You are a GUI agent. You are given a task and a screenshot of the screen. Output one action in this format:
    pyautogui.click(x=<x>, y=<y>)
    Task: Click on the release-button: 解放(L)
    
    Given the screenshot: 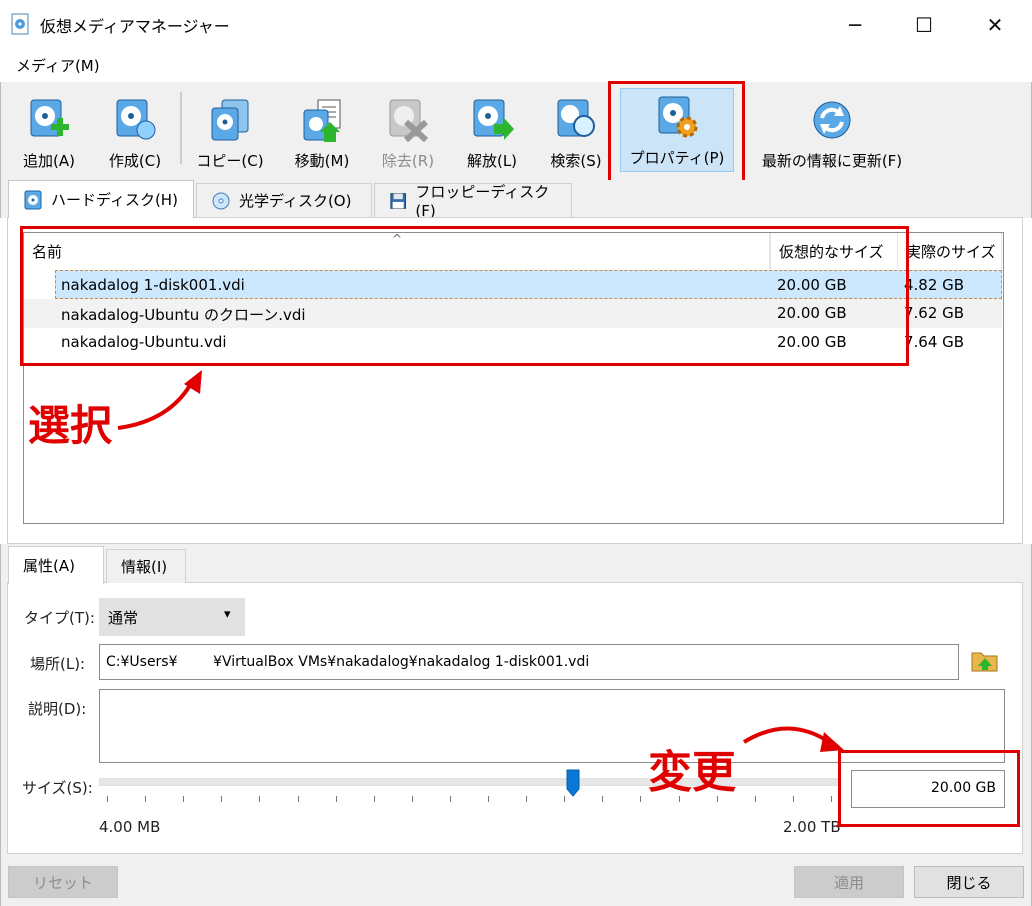 What is the action you would take?
    pyautogui.click(x=492, y=132)
    